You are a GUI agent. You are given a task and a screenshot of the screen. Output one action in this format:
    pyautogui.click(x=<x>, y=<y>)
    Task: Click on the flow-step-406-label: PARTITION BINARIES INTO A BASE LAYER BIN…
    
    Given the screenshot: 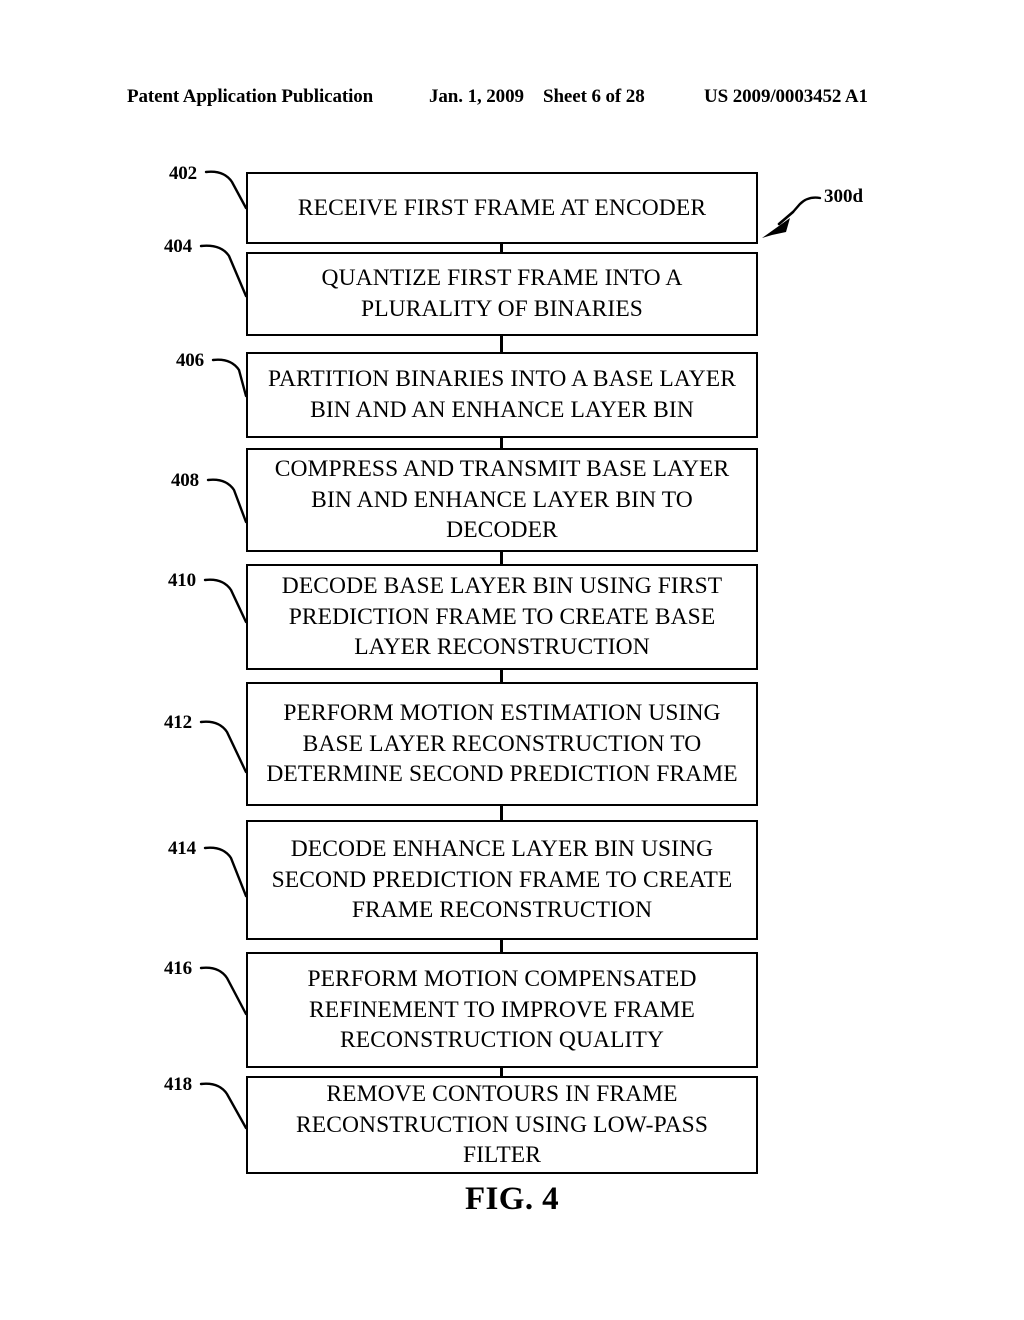 What is the action you would take?
    pyautogui.click(x=502, y=394)
    